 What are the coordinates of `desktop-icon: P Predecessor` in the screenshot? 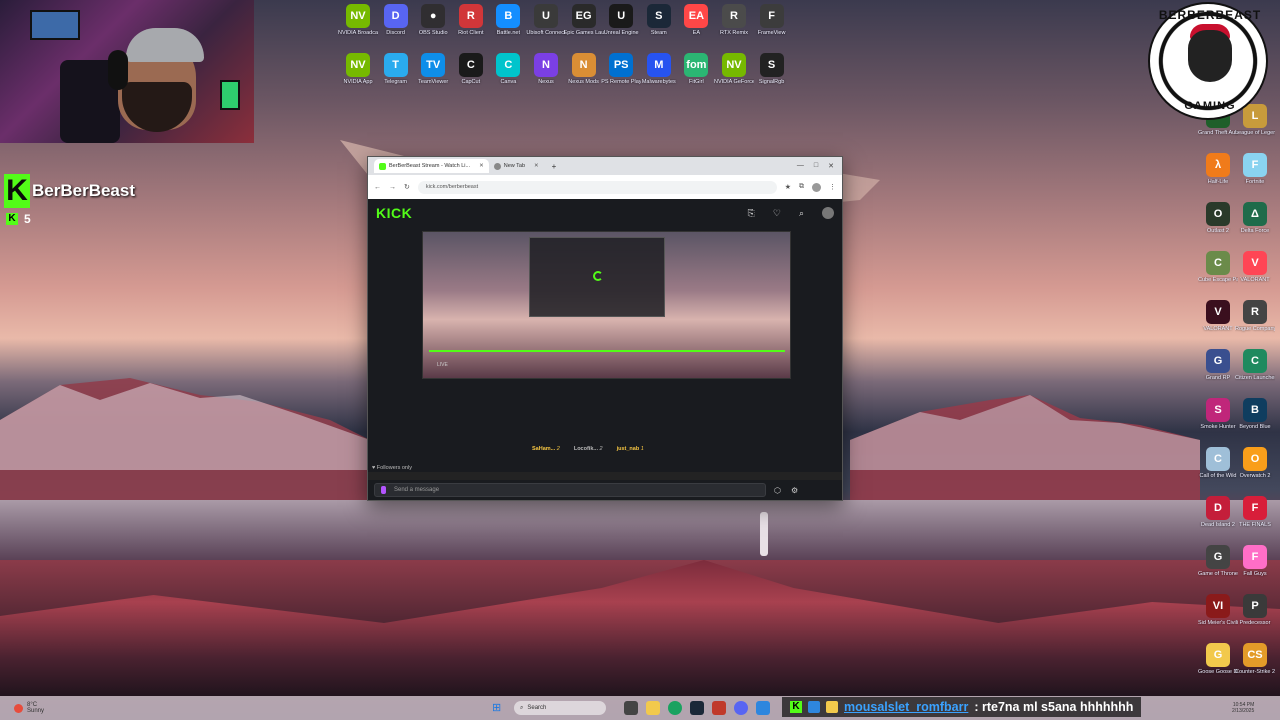 It's located at (1255, 610).